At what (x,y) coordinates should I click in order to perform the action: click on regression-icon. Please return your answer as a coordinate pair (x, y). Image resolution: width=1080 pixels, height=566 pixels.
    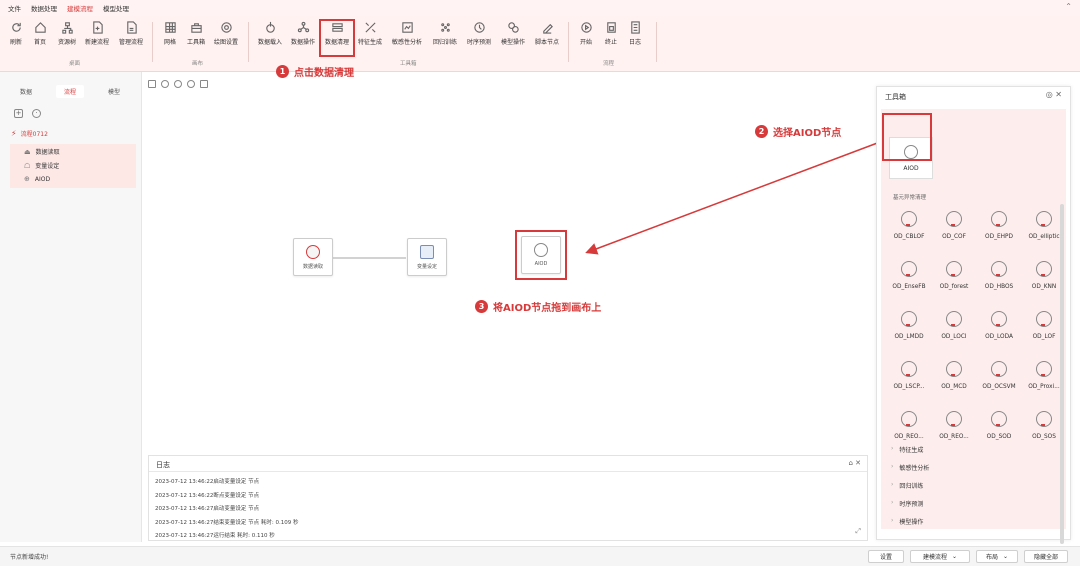
    Looking at the image, I should click on (445, 27).